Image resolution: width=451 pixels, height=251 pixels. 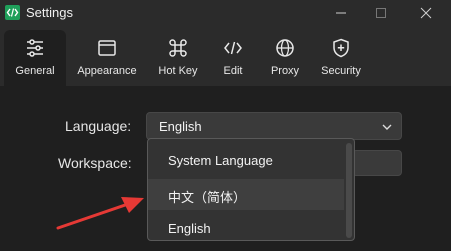 I want to click on sliders-icon, so click(x=35, y=48).